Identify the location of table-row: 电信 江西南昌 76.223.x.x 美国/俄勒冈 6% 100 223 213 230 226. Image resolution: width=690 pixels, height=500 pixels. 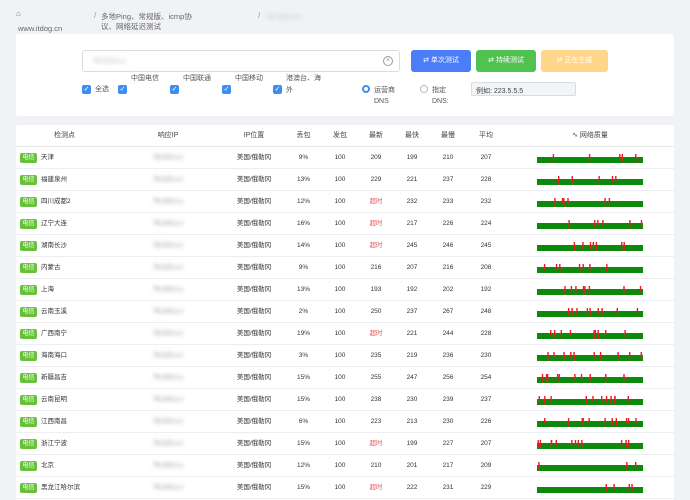
(345, 422).